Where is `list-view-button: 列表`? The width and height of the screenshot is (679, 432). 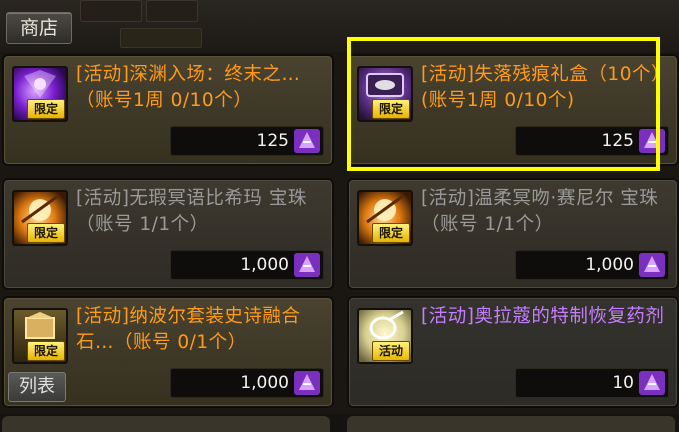
list-view-button: 列表 is located at coordinates (37, 387).